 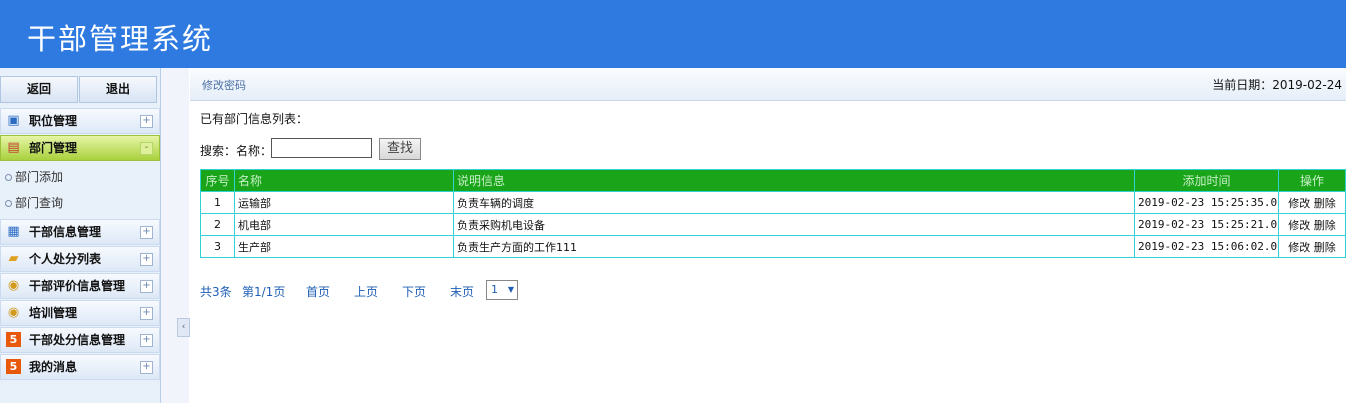 What do you see at coordinates (344, 224) in the screenshot?
I see `dept-name: 机电部` at bounding box center [344, 224].